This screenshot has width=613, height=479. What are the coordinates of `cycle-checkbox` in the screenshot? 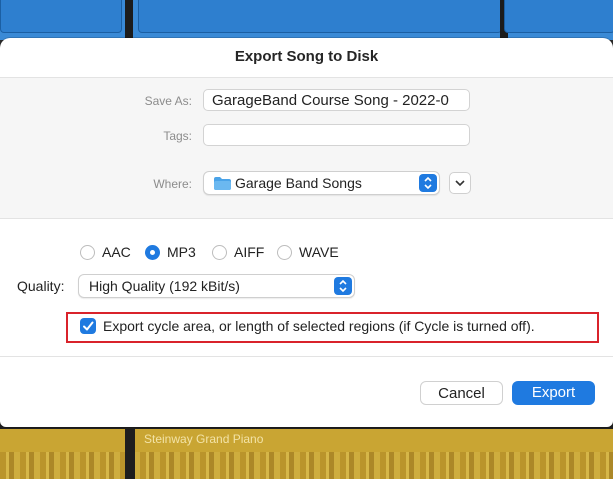 It's located at (88, 326).